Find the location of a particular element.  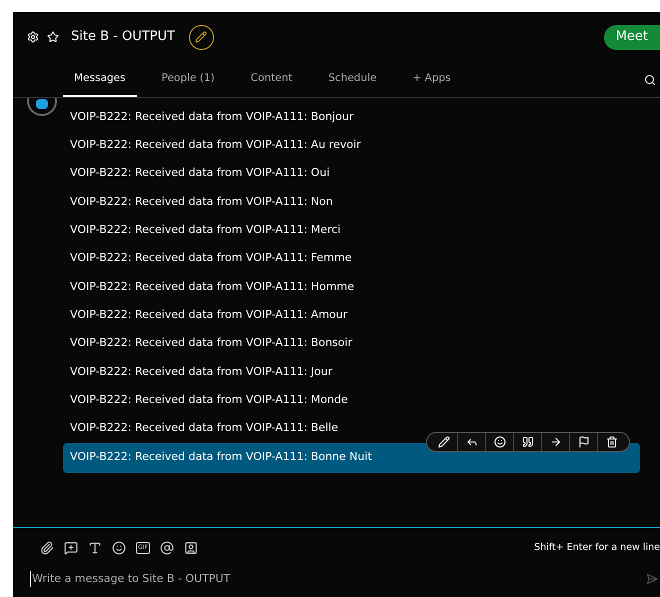

tab: Messages is located at coordinates (99, 79).